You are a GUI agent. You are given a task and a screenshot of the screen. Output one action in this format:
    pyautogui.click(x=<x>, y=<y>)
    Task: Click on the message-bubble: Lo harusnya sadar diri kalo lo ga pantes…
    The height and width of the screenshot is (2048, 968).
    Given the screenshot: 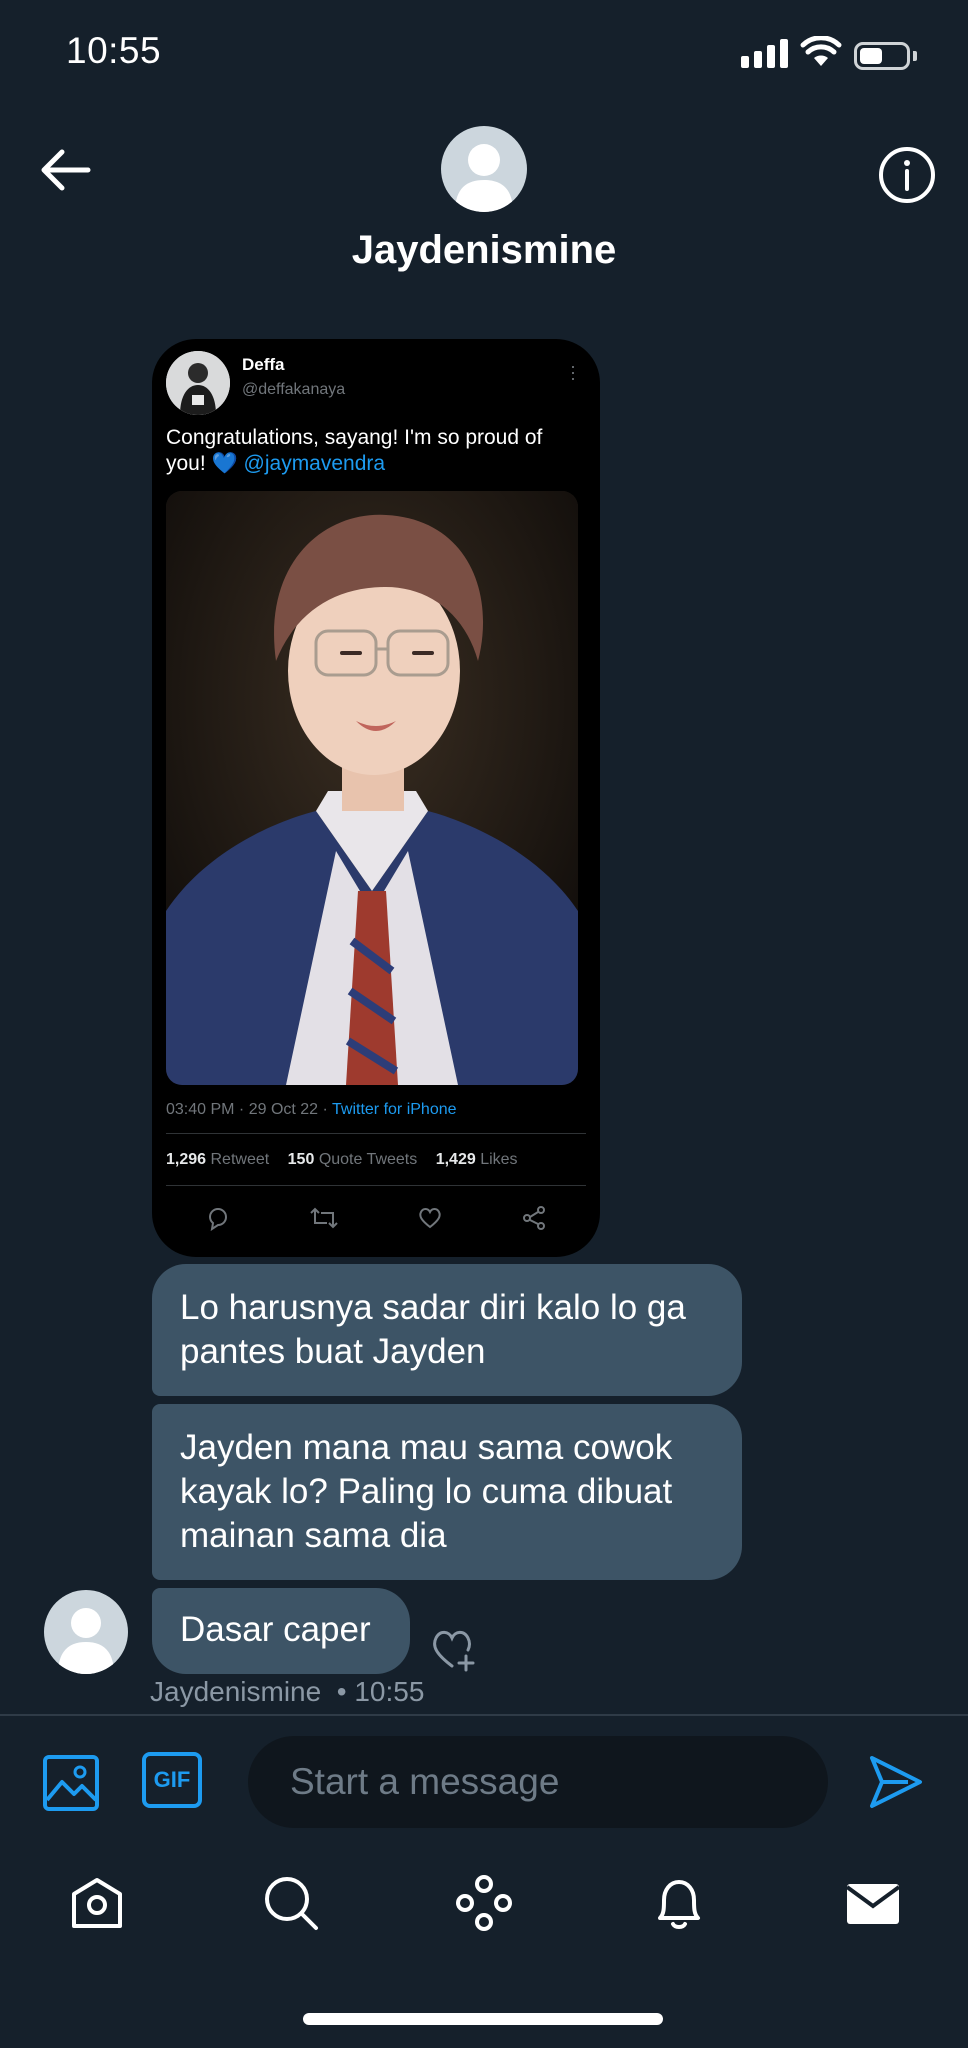 What is the action you would take?
    pyautogui.click(x=447, y=1330)
    